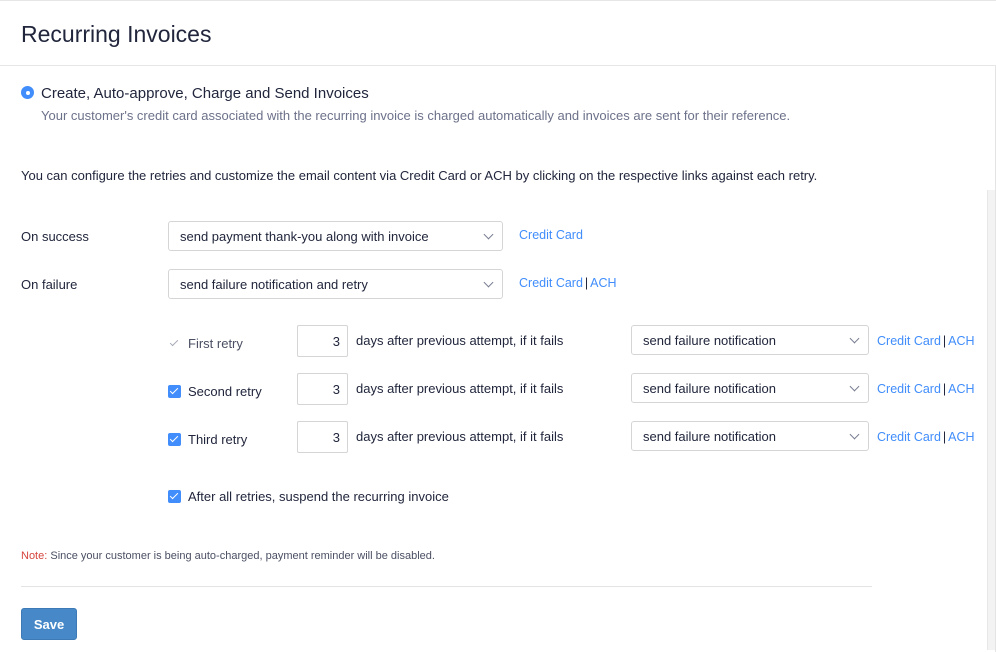 The image size is (996, 652). What do you see at coordinates (460, 388) in the screenshot?
I see `second-retry-days-text: days after previous attempt, if it fails` at bounding box center [460, 388].